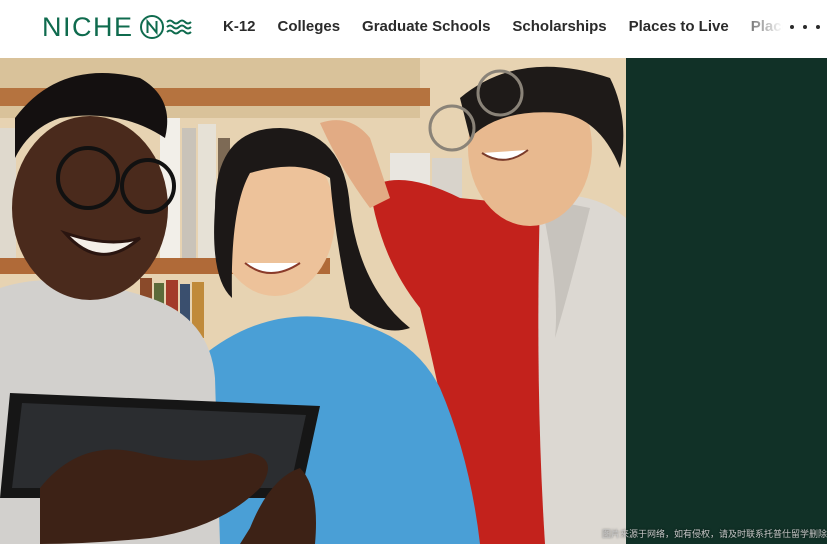 The height and width of the screenshot is (544, 827). What do you see at coordinates (679, 26) in the screenshot?
I see `nav-item-places-to-live: Places to Live` at bounding box center [679, 26].